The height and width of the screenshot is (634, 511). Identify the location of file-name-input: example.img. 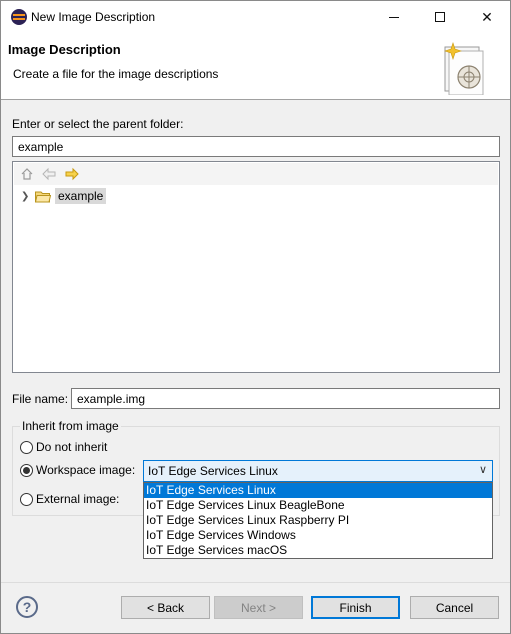
(285, 398).